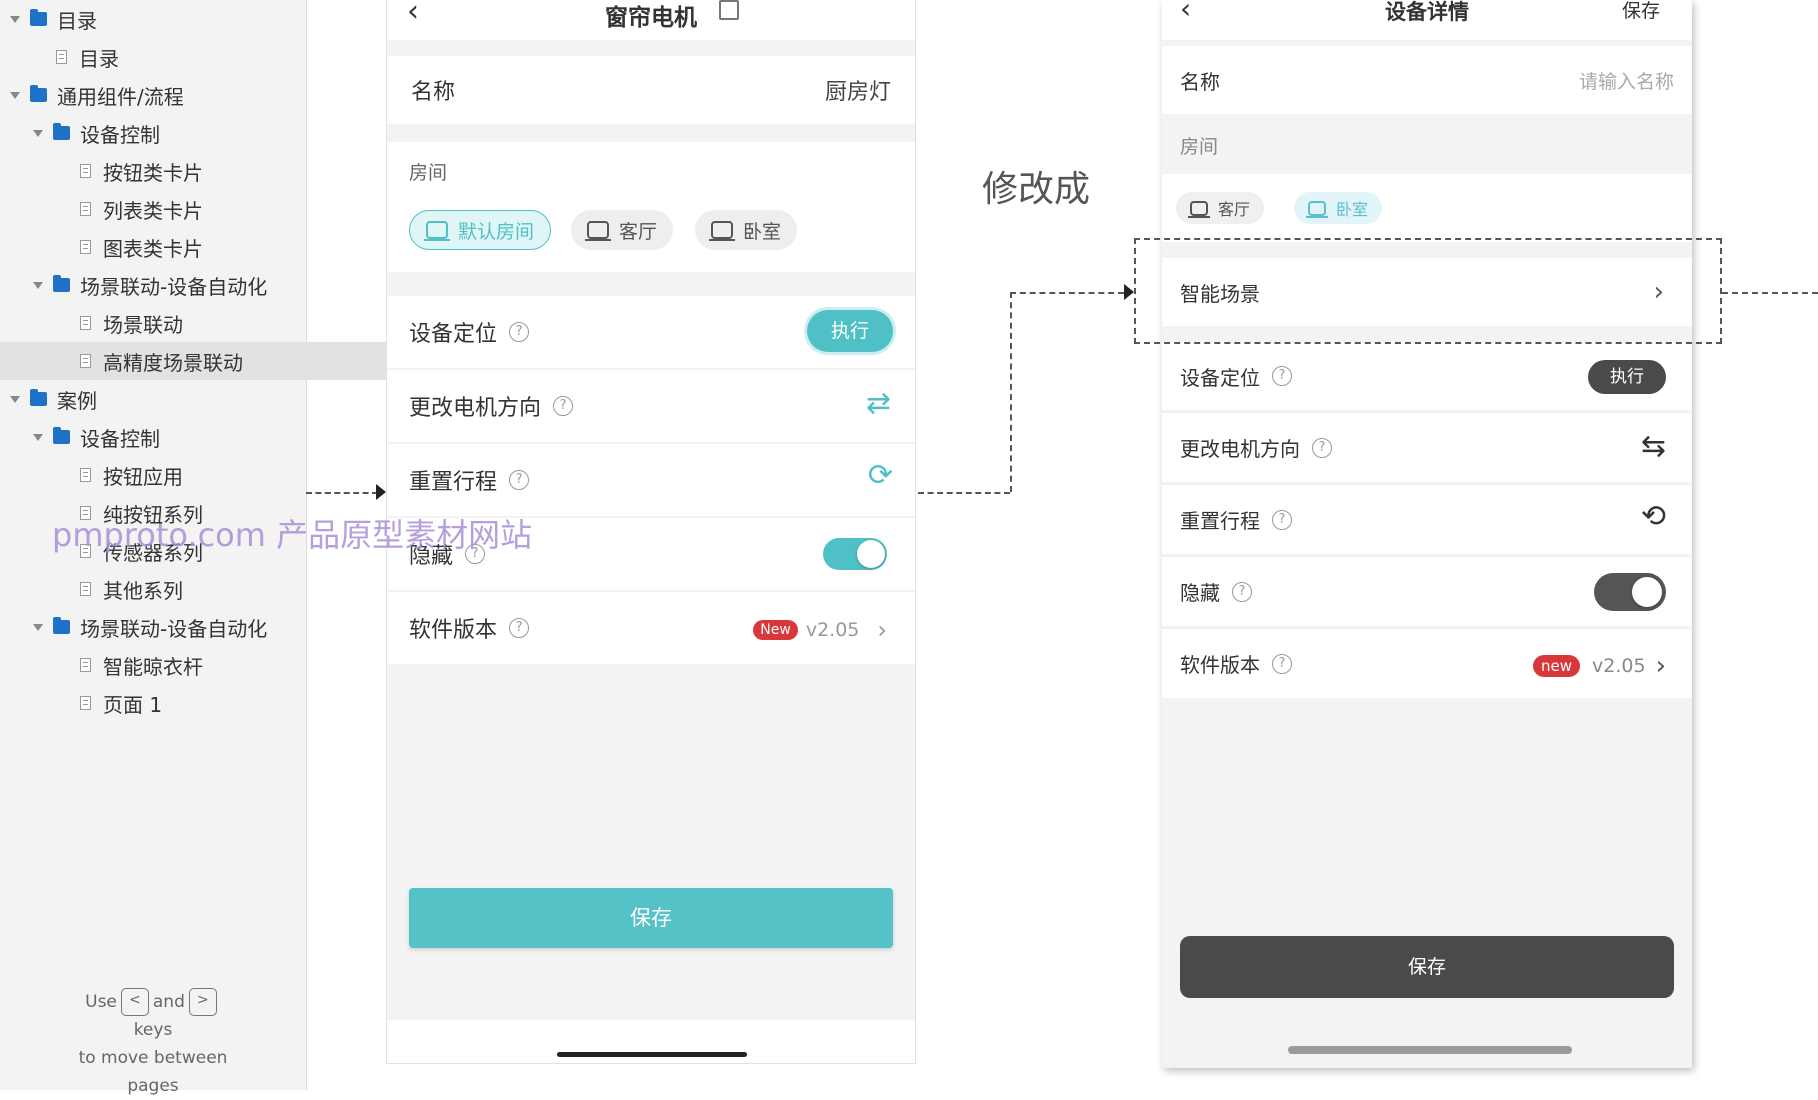 This screenshot has height=1100, width=1818. What do you see at coordinates (193, 703) in the screenshot?
I see `tree-page-page1: 页面 1` at bounding box center [193, 703].